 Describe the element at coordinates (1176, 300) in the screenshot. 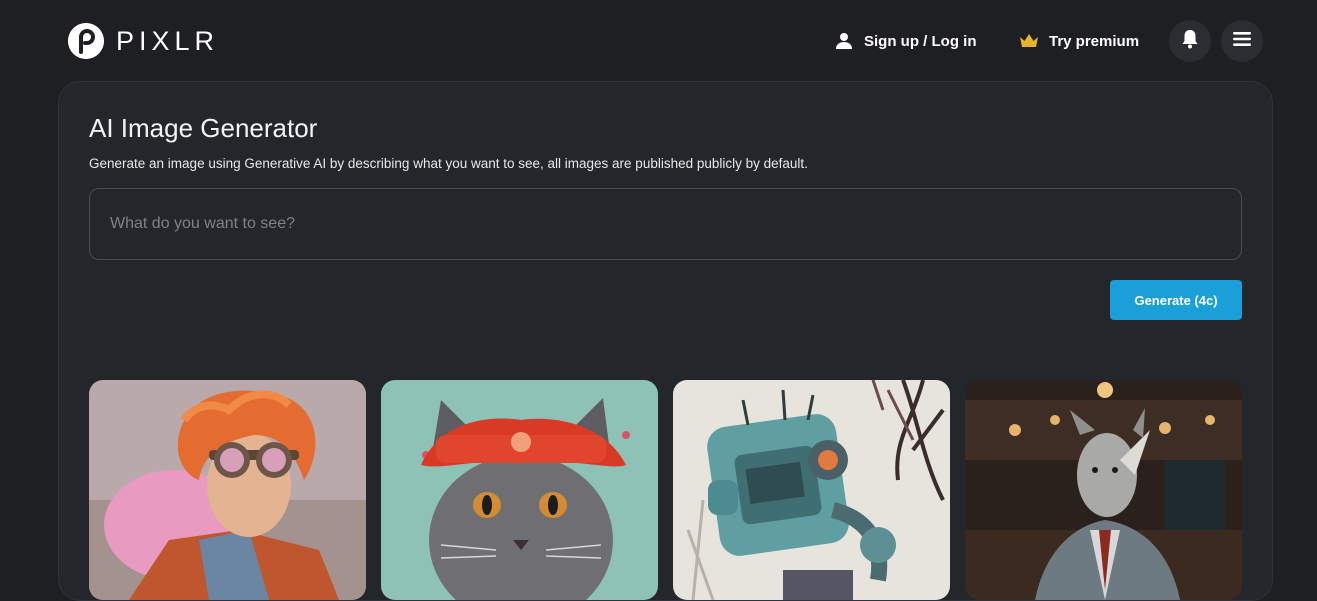

I see `generate-button: Generate (4c)` at that location.